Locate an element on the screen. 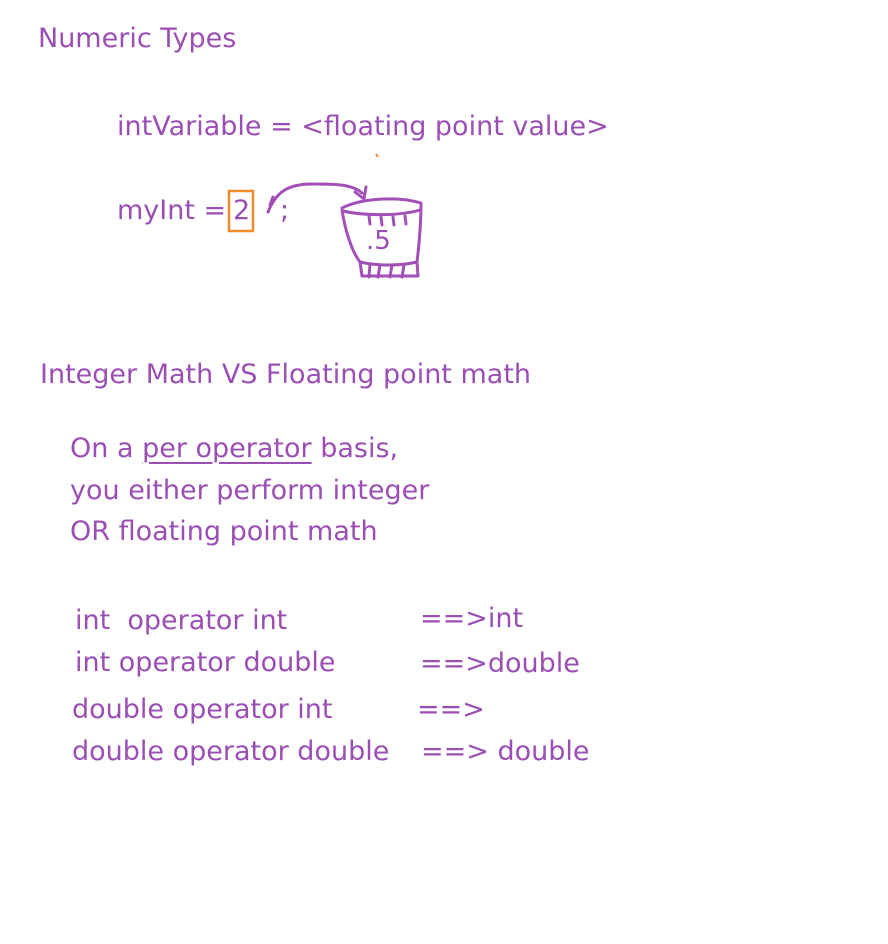  paragraph-line-3: OR floating point math is located at coordinates (224, 531).